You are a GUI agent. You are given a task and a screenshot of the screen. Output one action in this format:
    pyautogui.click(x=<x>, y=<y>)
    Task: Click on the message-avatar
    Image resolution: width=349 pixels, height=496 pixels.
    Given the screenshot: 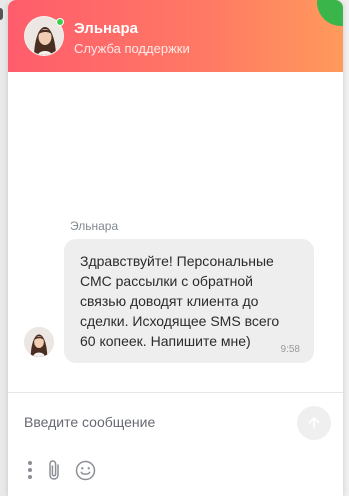 What is the action you would take?
    pyautogui.click(x=39, y=342)
    